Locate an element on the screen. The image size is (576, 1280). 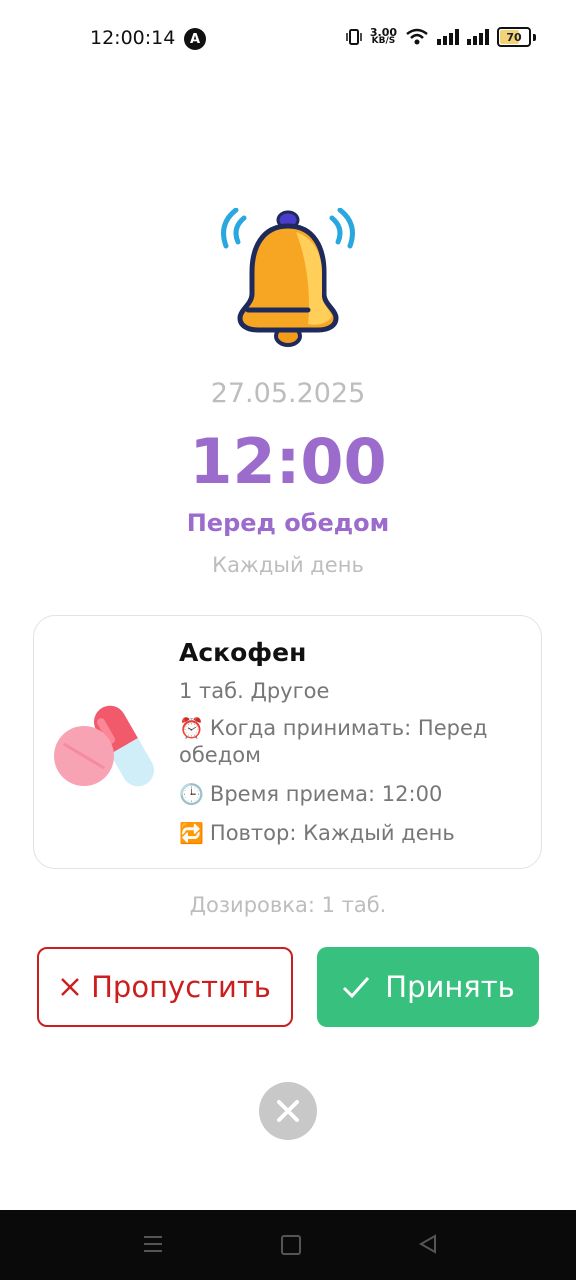
accept-button-label: Принять is located at coordinates (450, 987).